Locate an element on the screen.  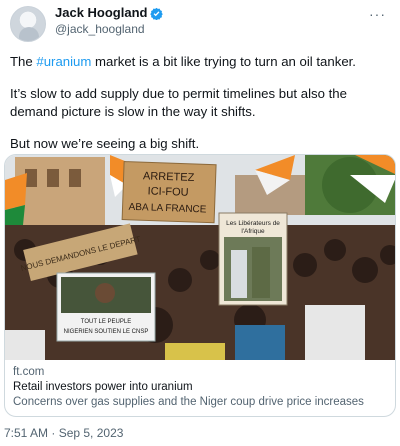
poster-title: Les Libérateurs de is located at coordinates (253, 223).